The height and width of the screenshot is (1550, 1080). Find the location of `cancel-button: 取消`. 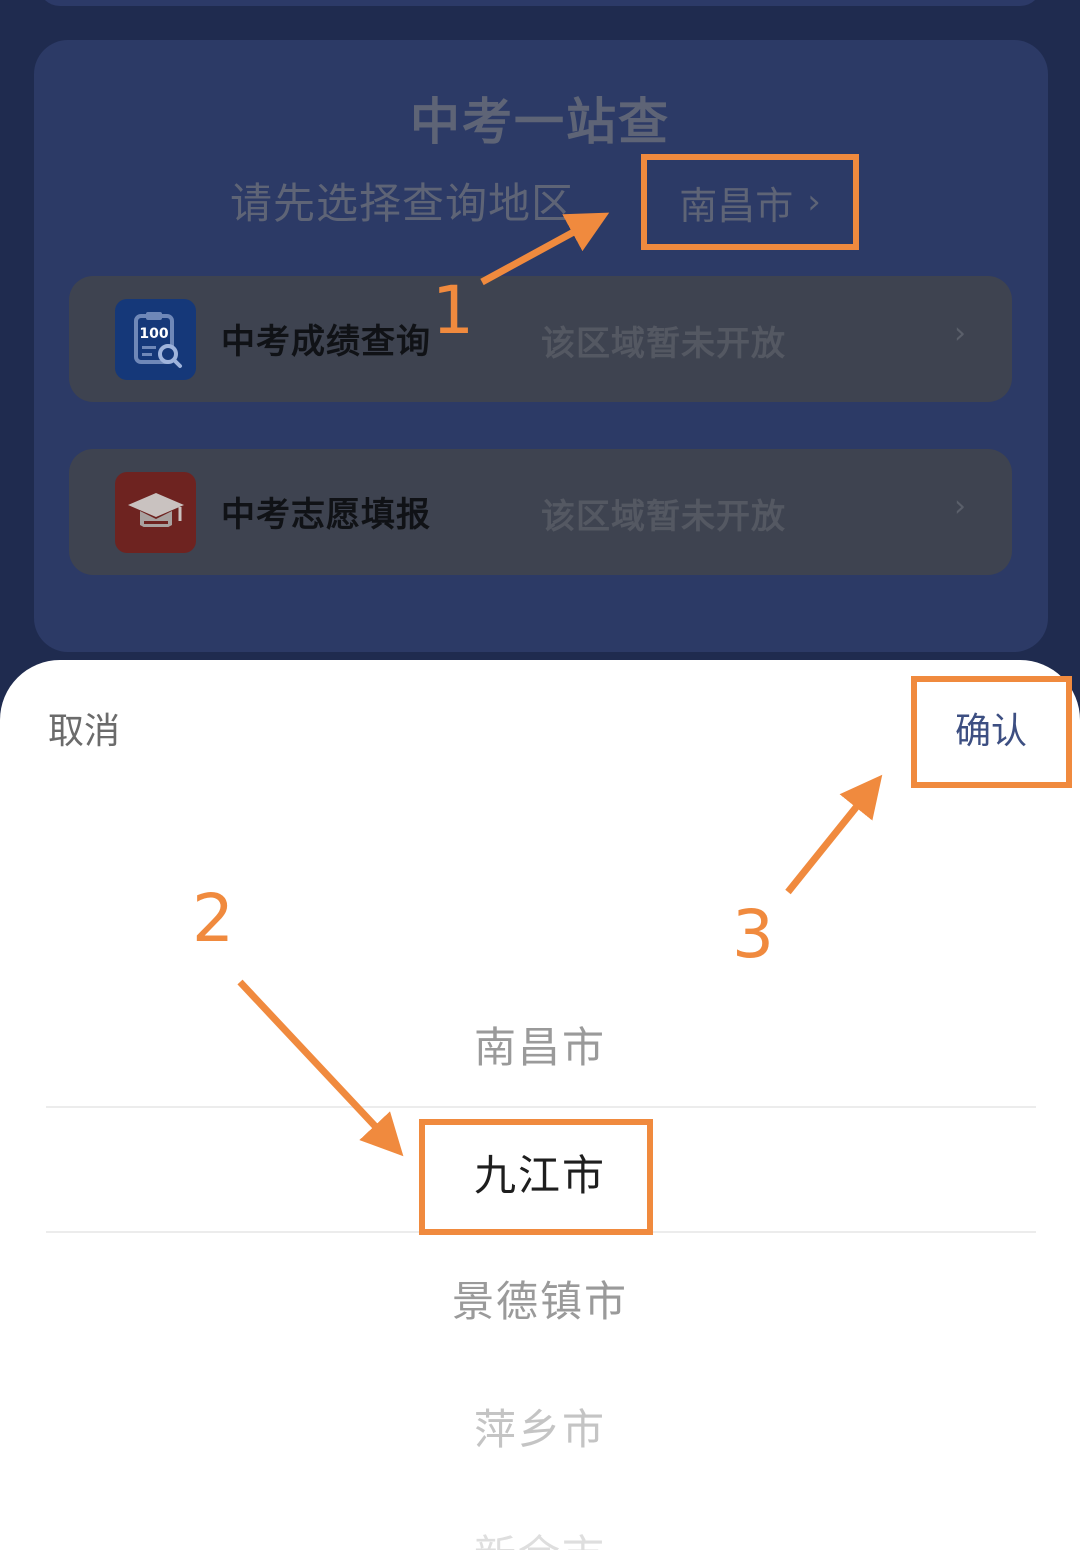

cancel-button: 取消 is located at coordinates (84, 728).